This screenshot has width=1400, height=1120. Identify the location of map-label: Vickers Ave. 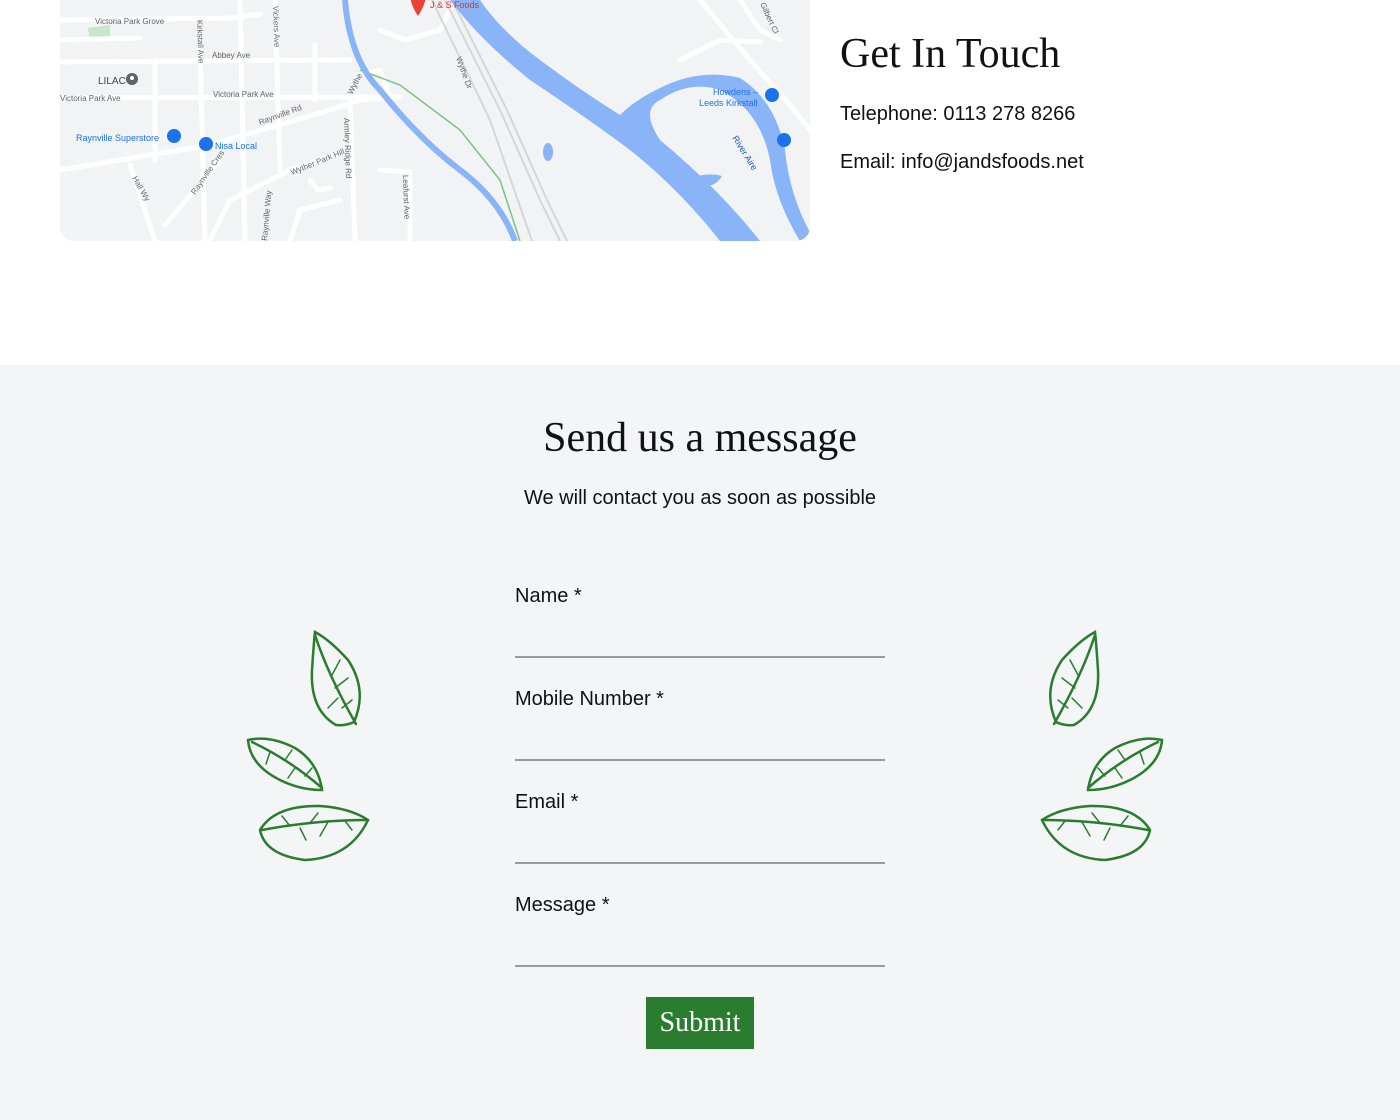
(276, 27).